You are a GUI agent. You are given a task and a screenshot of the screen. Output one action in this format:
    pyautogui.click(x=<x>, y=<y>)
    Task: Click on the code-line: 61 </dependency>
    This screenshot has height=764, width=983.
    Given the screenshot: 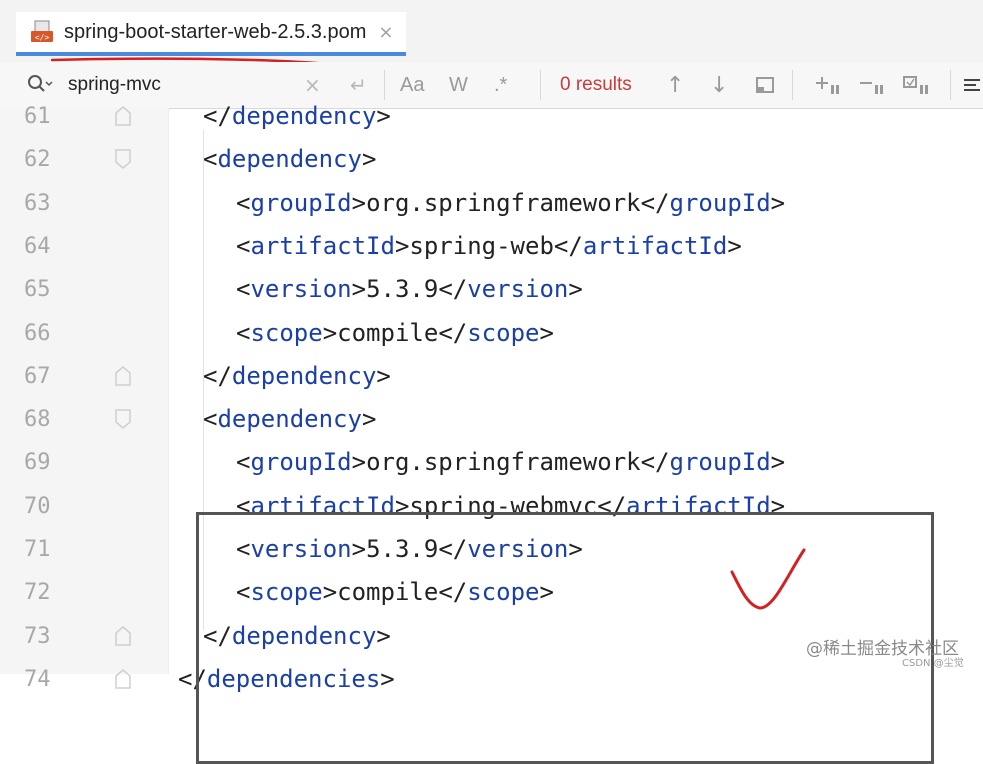 What is the action you would take?
    pyautogui.click(x=491, y=116)
    